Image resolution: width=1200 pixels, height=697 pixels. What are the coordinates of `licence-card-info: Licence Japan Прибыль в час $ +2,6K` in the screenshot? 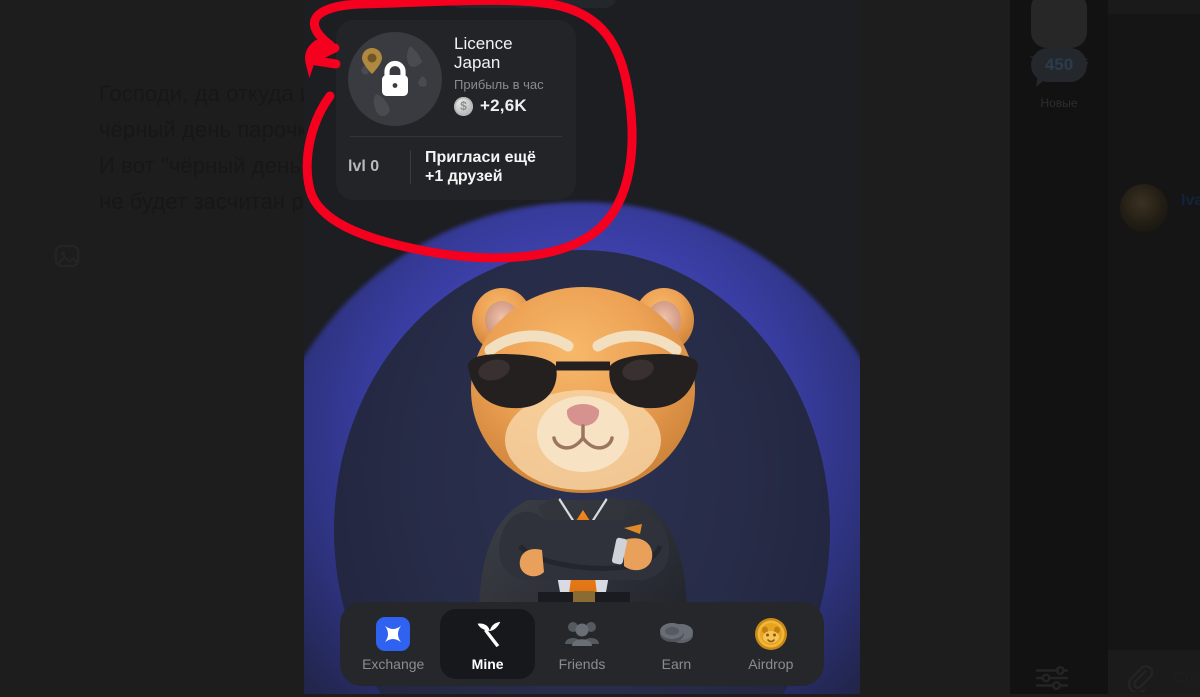 It's located at (499, 74).